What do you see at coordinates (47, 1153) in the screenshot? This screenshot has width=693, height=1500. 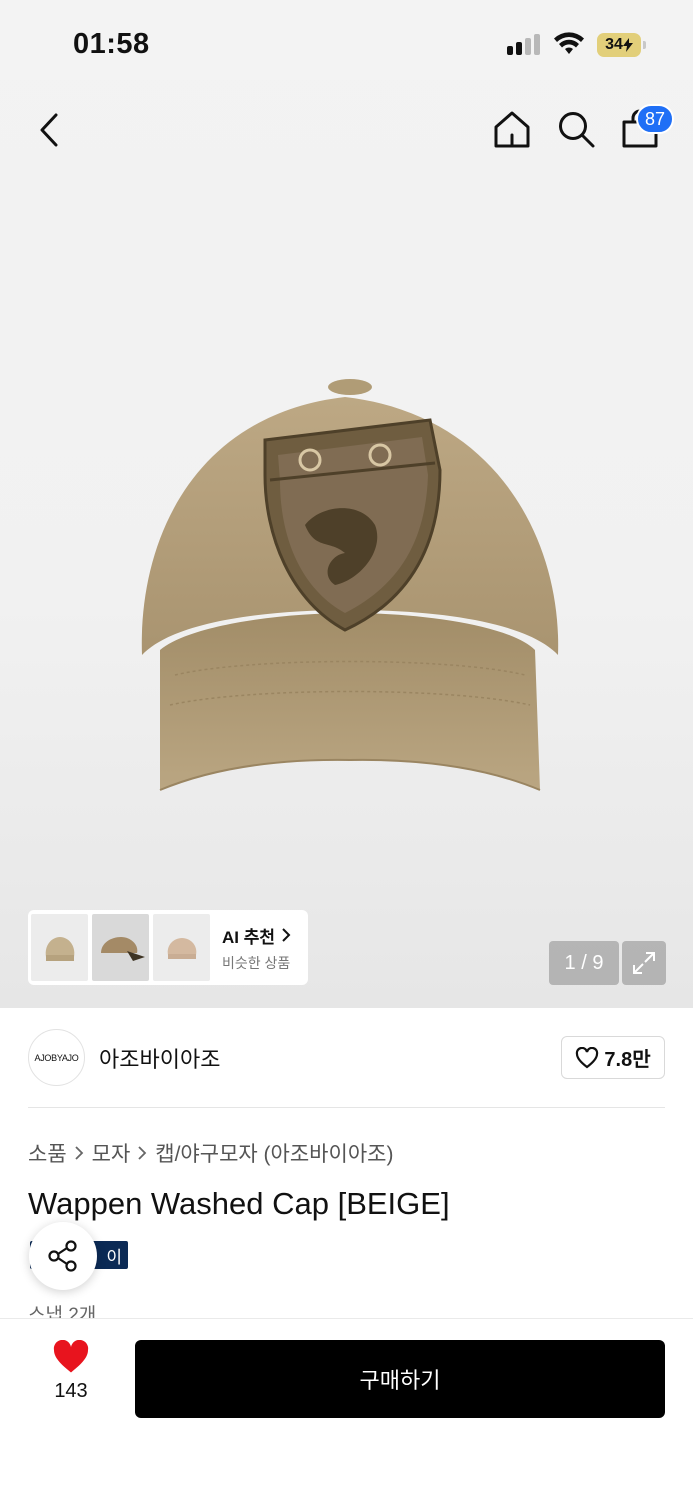 I see `breadcrumb-item: 소품` at bounding box center [47, 1153].